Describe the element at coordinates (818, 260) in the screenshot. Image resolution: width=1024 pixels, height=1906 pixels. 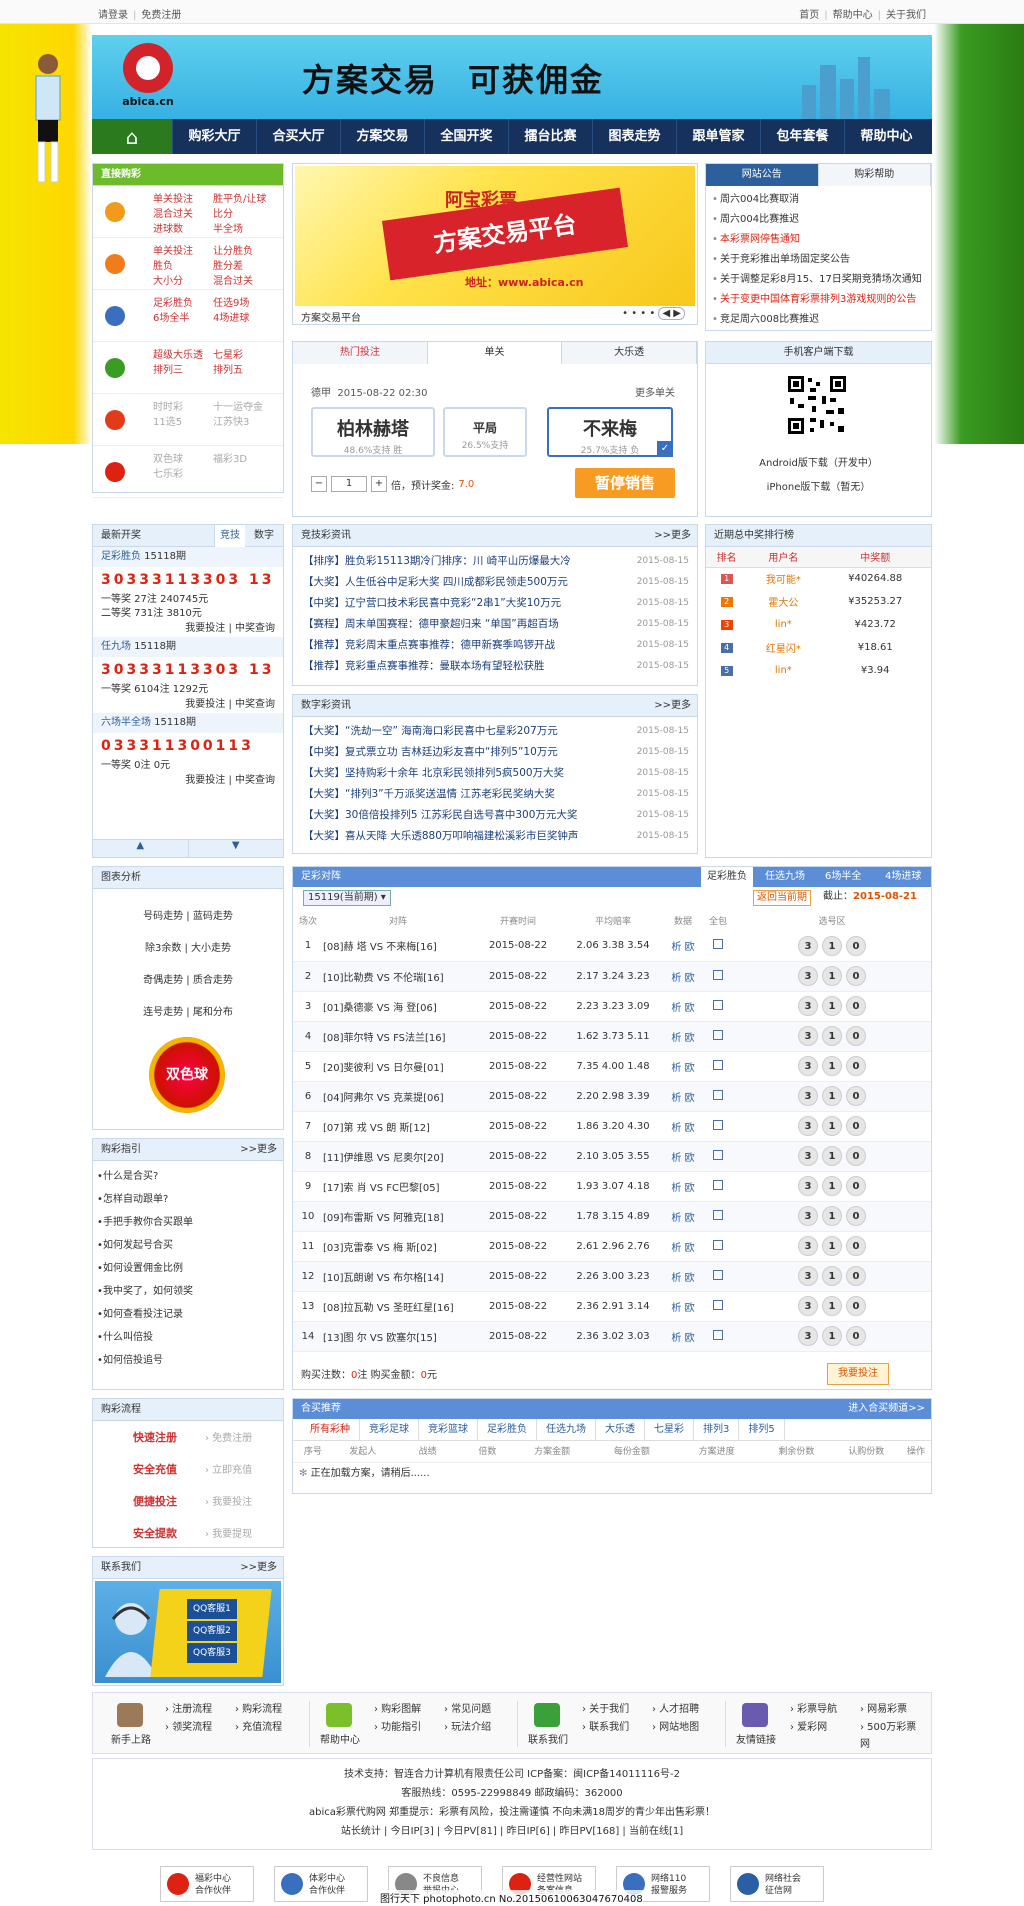
I see `notice-item: 关于竞彩推出单场固定奖公告` at that location.